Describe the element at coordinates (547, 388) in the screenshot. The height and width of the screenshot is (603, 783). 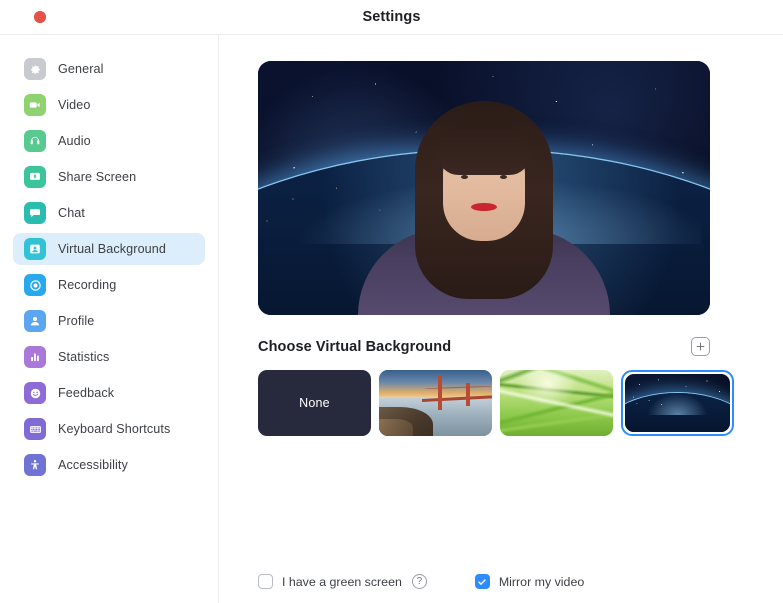
I see `grass-sun-glow` at that location.